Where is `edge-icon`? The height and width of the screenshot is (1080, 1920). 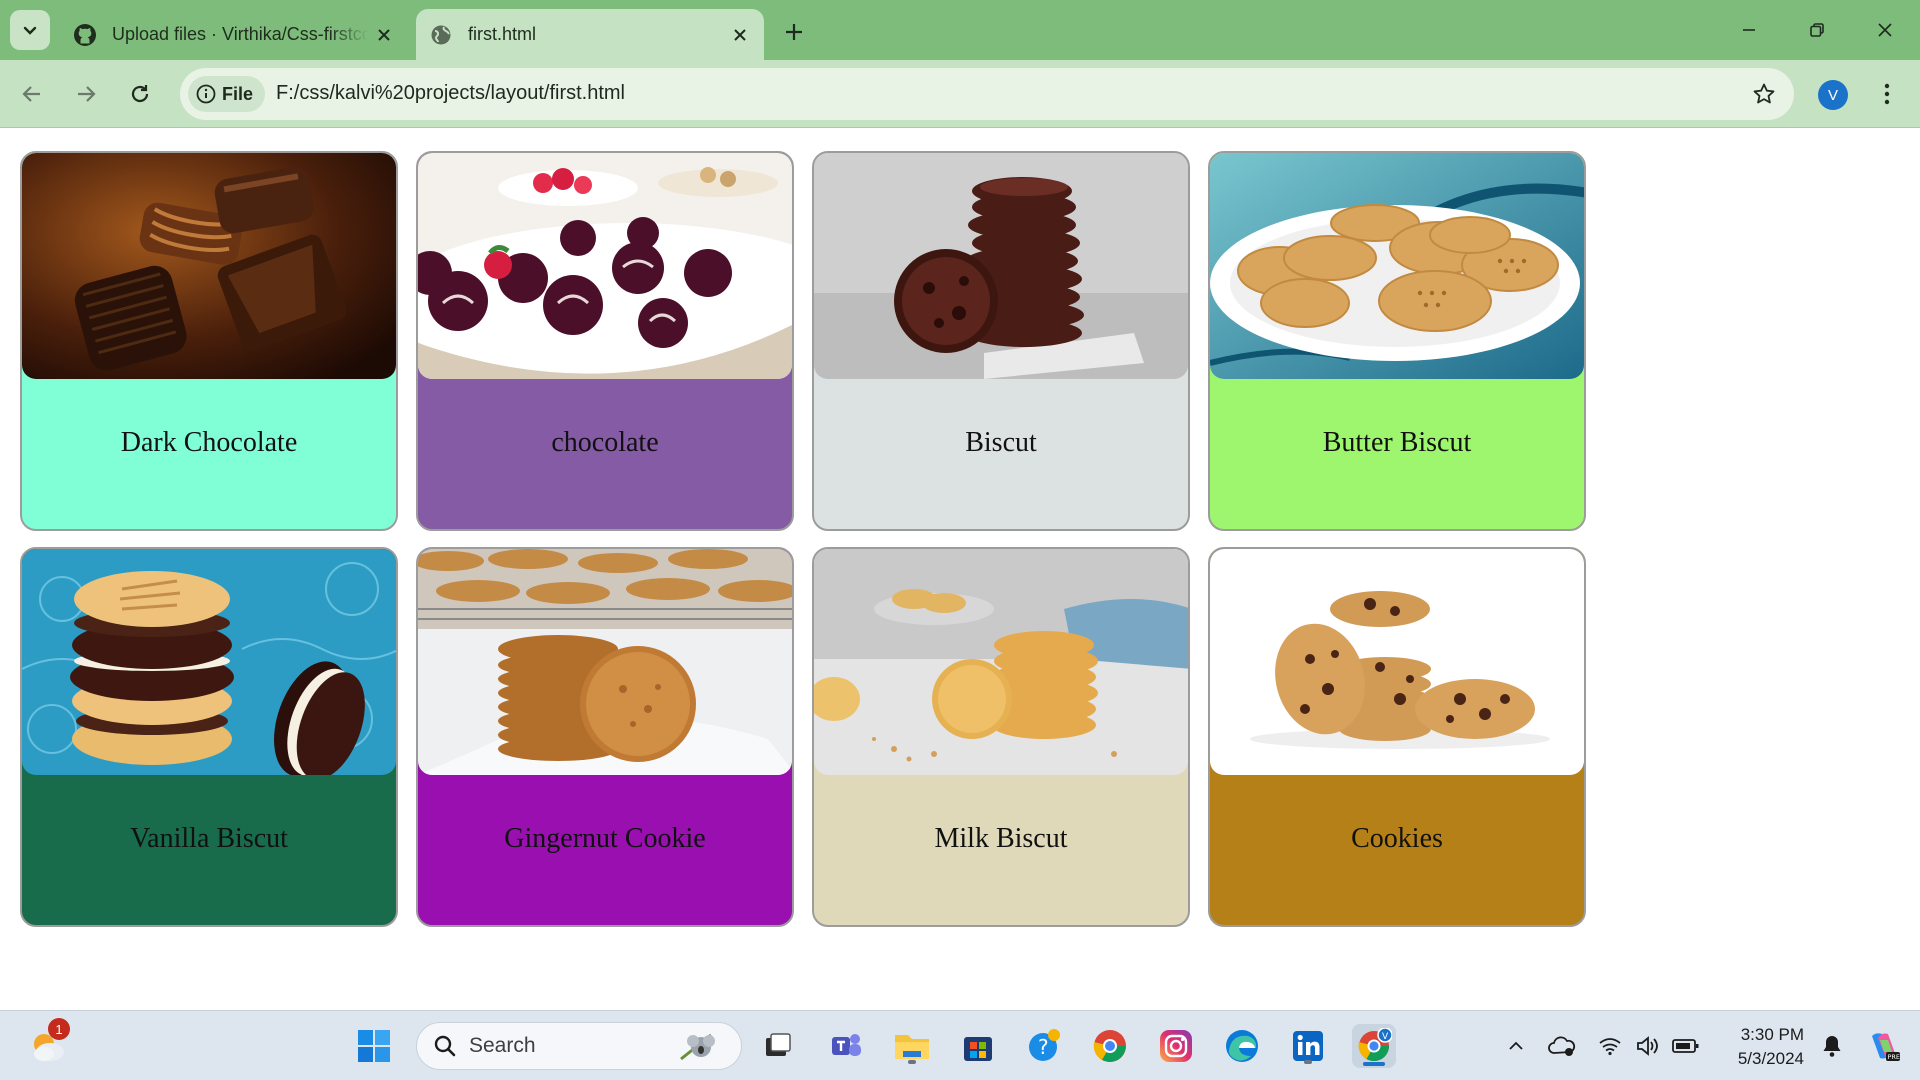
edge-icon is located at coordinates (1242, 1046).